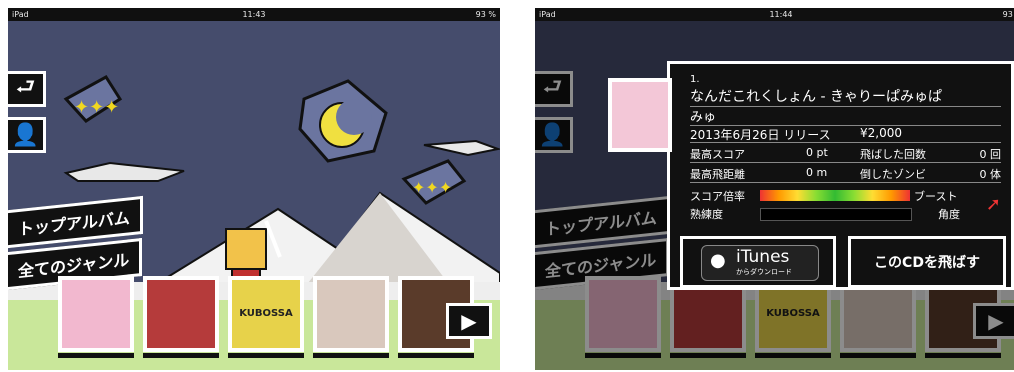  Describe the element at coordinates (760, 135) in the screenshot. I see `release-date: 2013年6月26日 リリース` at that location.